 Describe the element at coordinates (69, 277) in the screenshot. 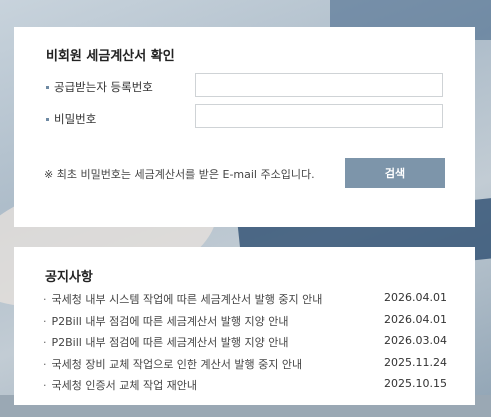

I see `notice-title: 공지사항` at that location.